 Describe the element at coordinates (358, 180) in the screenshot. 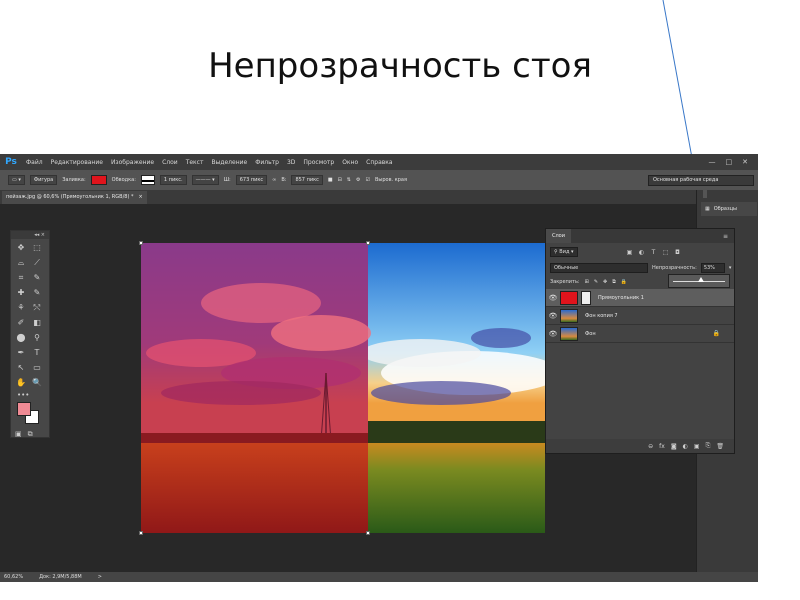

I see `settings-gear-icon: ⚙` at that location.